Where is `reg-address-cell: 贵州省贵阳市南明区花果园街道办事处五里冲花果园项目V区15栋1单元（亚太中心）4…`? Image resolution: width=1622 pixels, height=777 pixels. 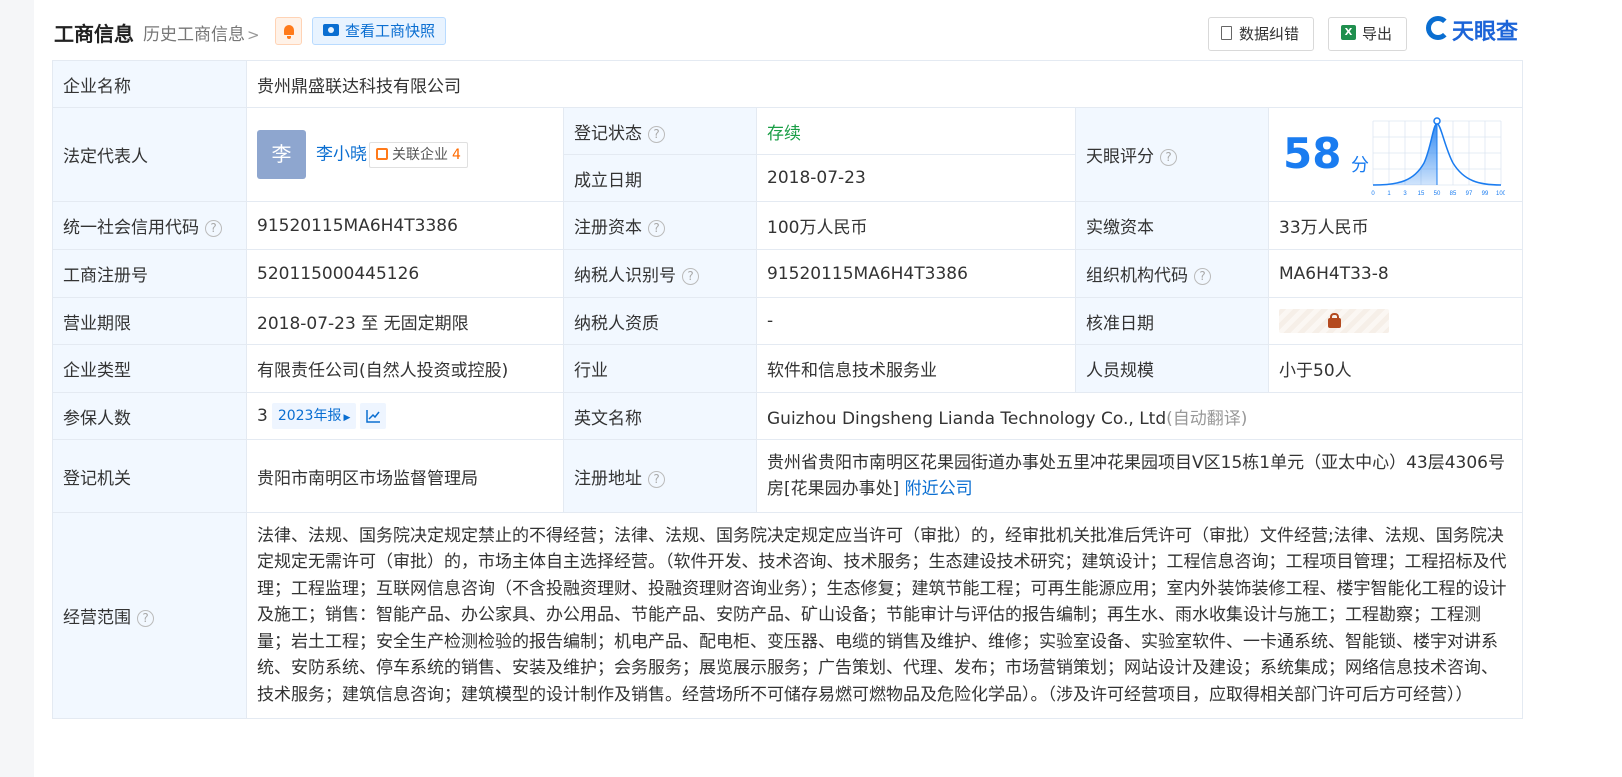 reg-address-cell: 贵州省贵阳市南明区花果园街道办事处五里冲花果园项目V区15栋1单元（亚太中心）4… is located at coordinates (1139, 476).